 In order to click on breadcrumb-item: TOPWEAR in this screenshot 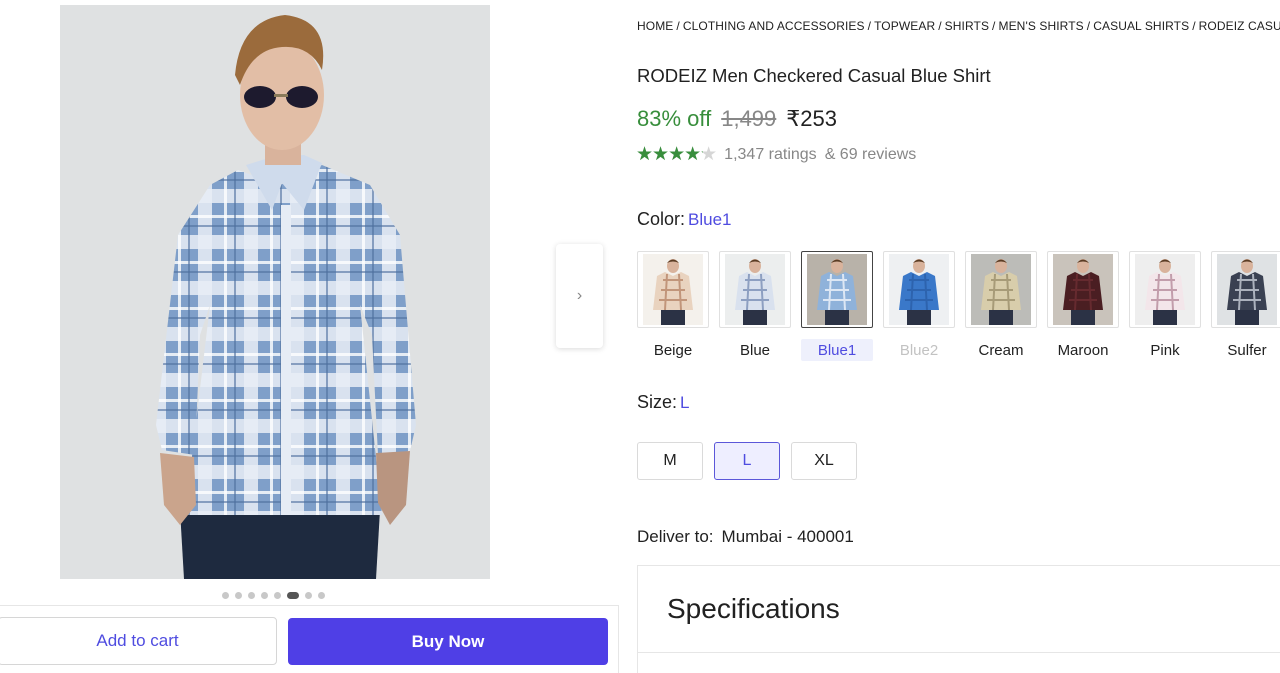, I will do `click(904, 26)`.